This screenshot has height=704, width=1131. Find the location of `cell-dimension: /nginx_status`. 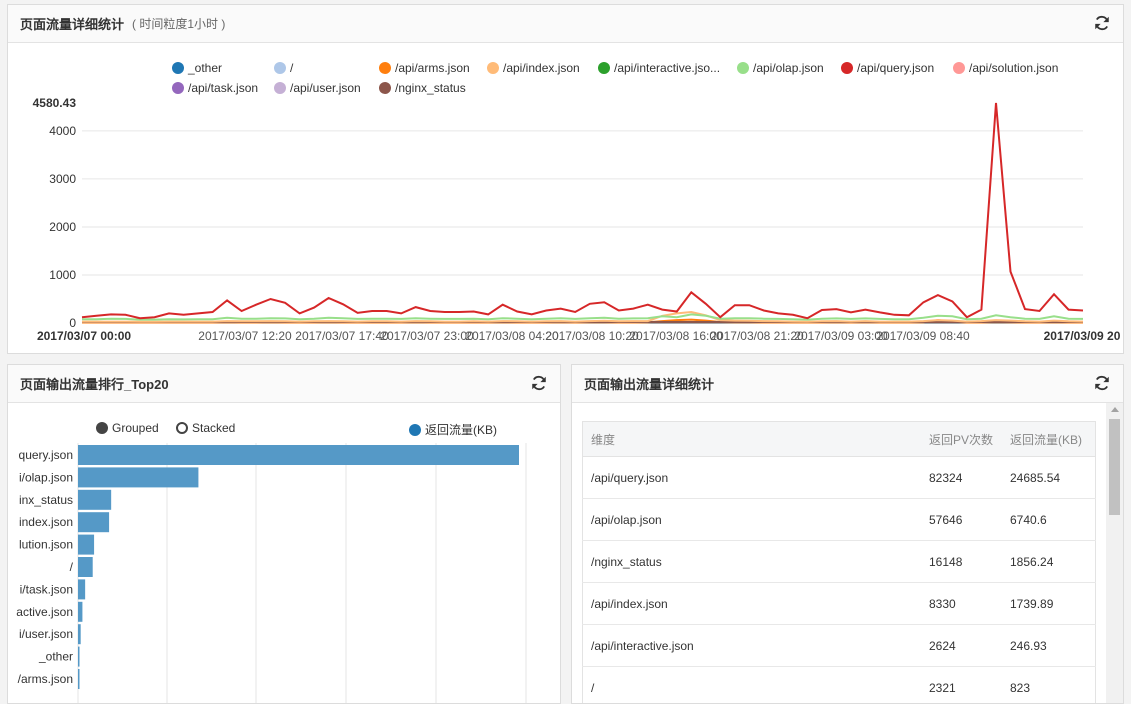

cell-dimension: /nginx_status is located at coordinates (751, 561).